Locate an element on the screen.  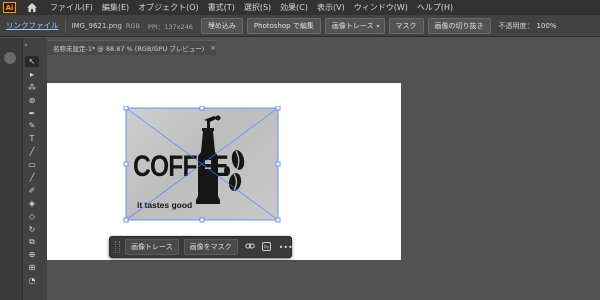
menu-help: ヘルプ(H) is located at coordinates (435, 7).